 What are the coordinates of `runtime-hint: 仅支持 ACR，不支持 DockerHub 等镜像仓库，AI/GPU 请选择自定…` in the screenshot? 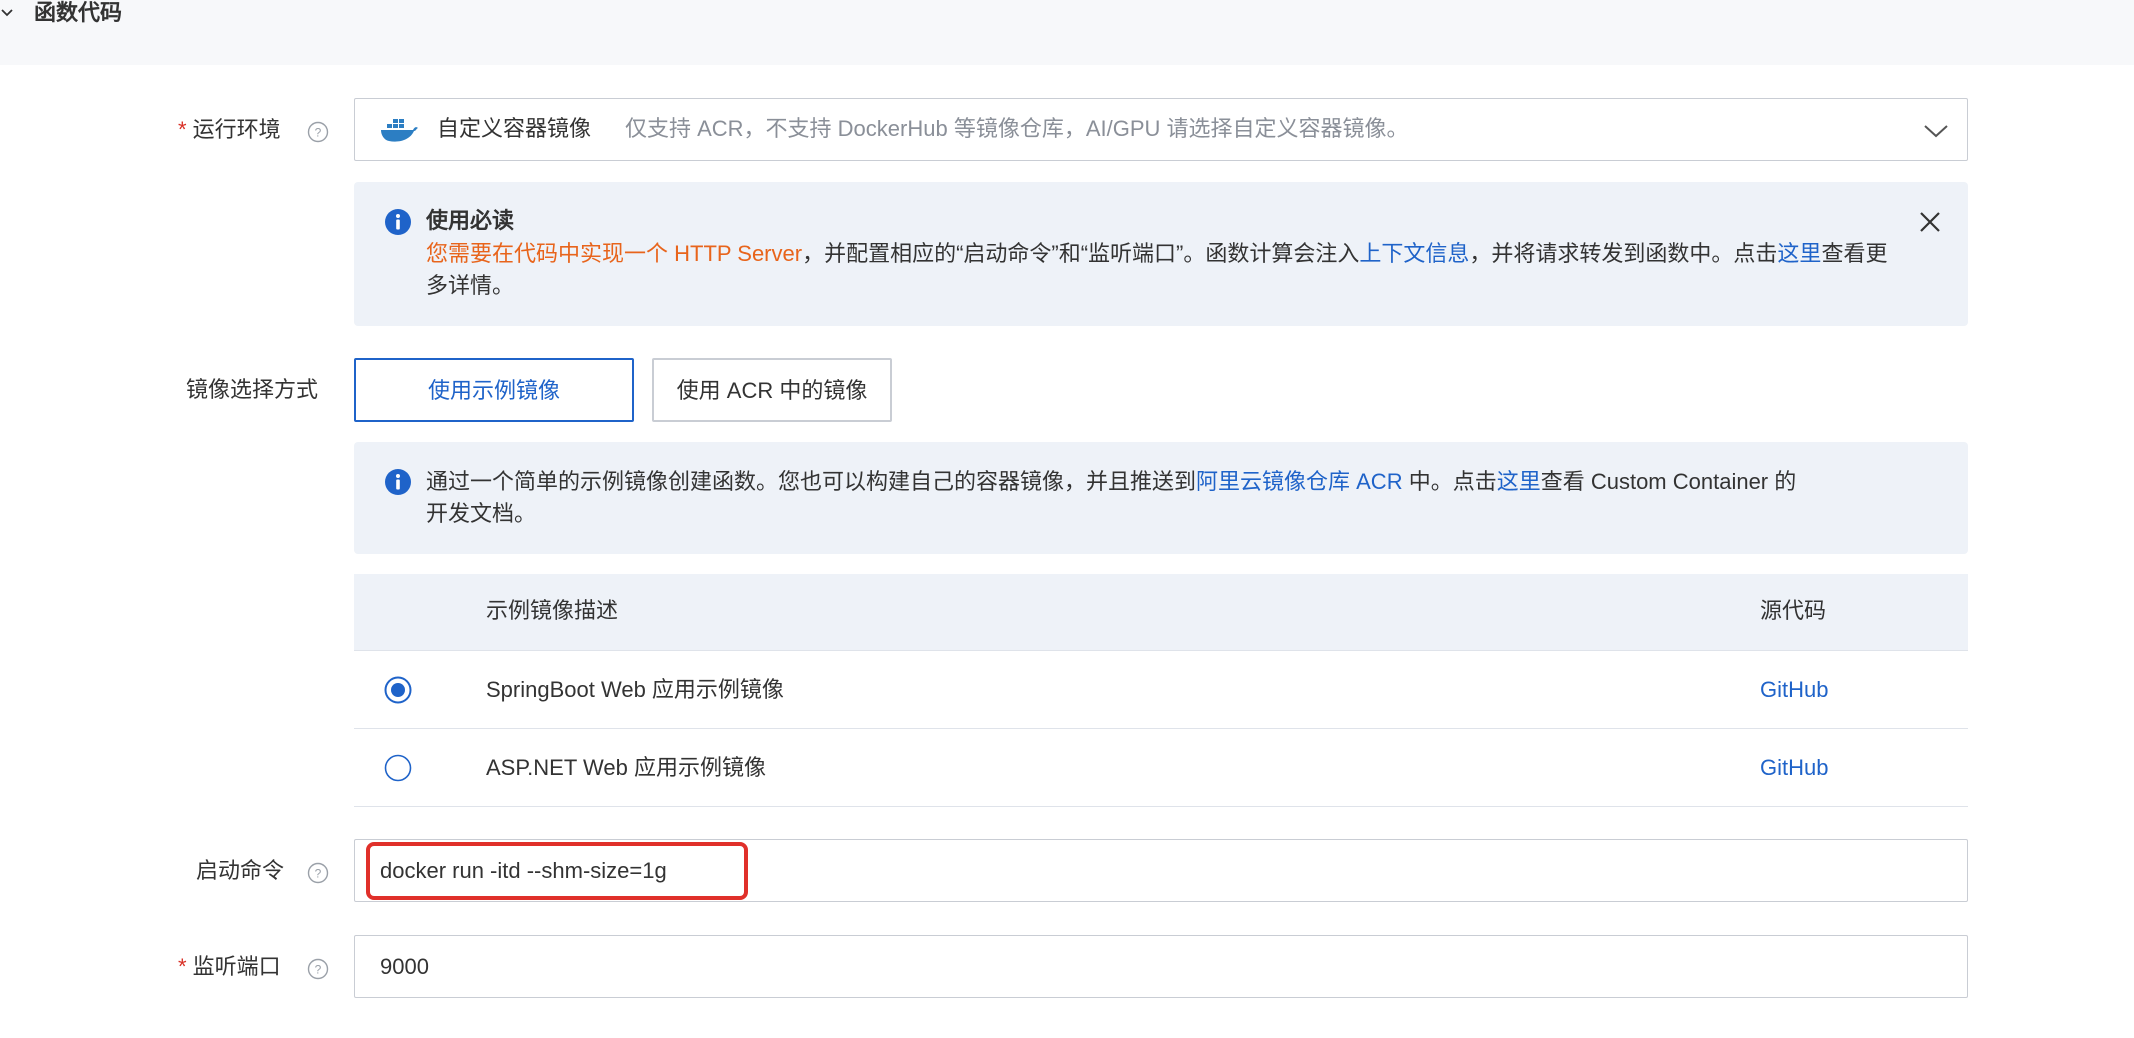 It's located at (1017, 128).